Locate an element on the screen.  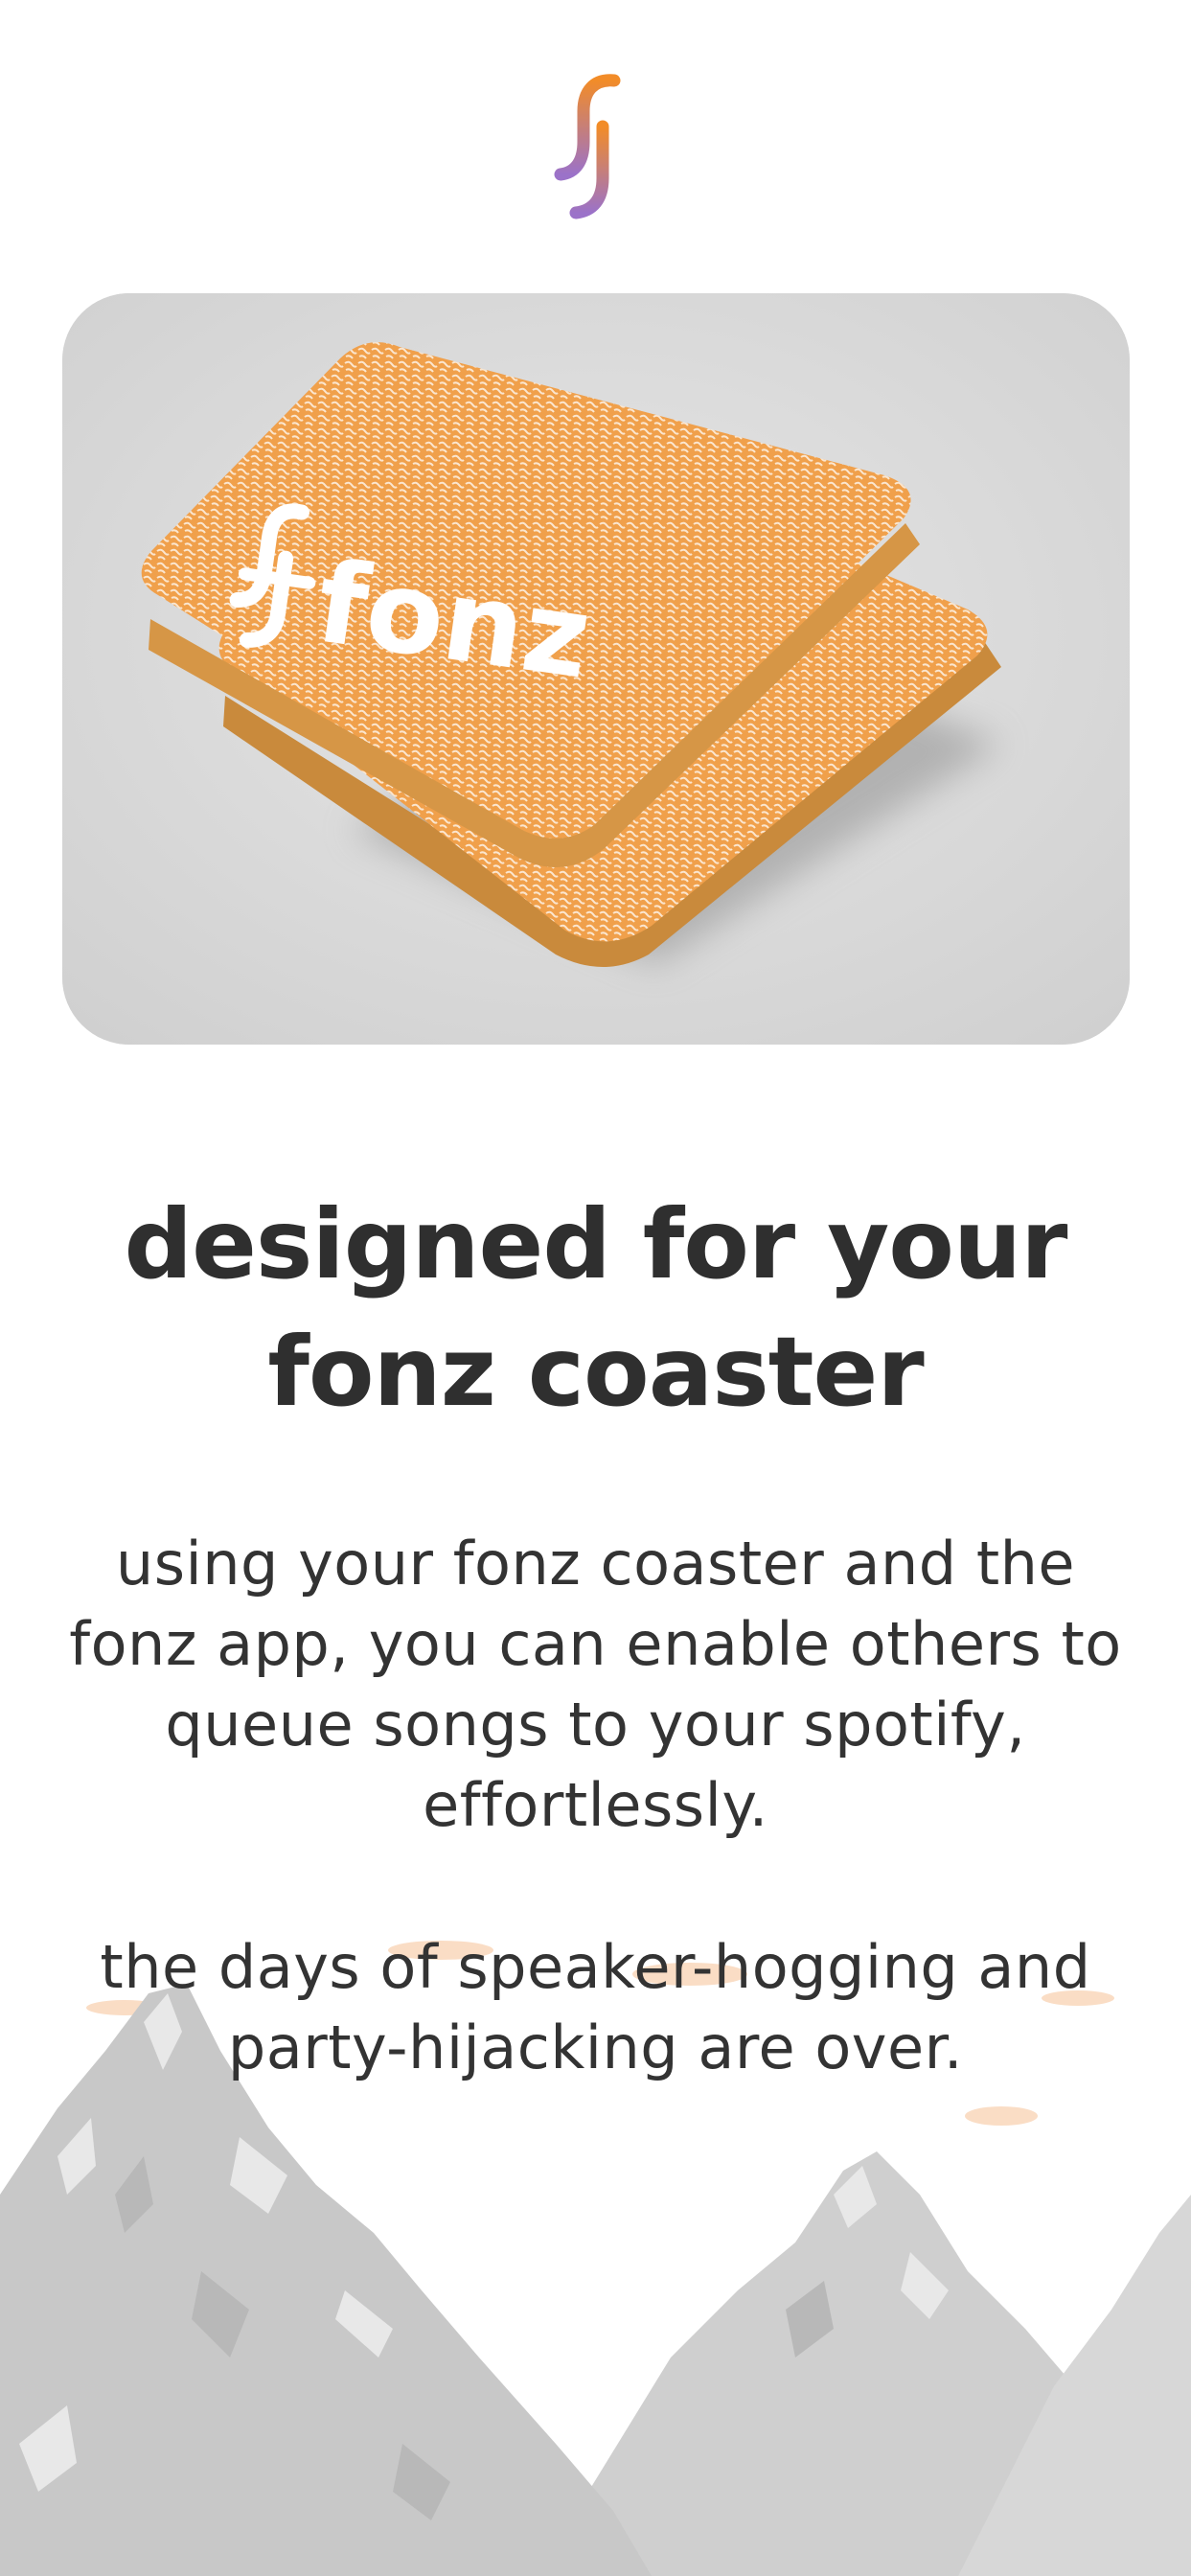
fonz-logo-icon is located at coordinates (595, 146).